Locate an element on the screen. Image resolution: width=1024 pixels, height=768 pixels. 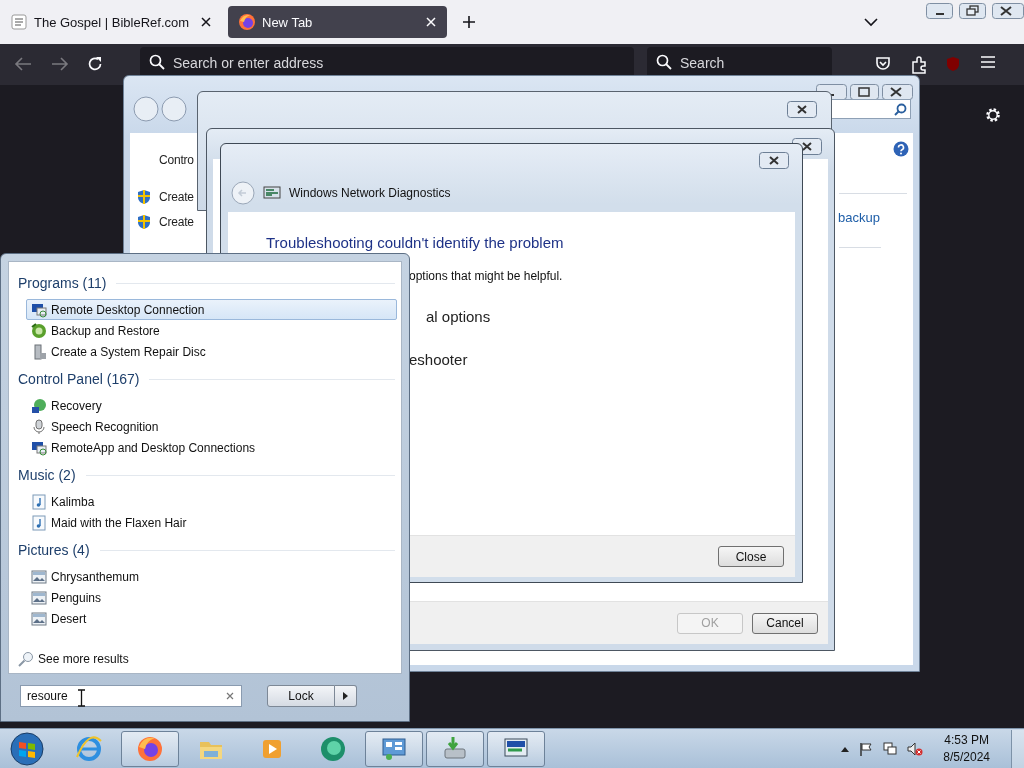
sphere-icon is located at coordinates (333, 748).